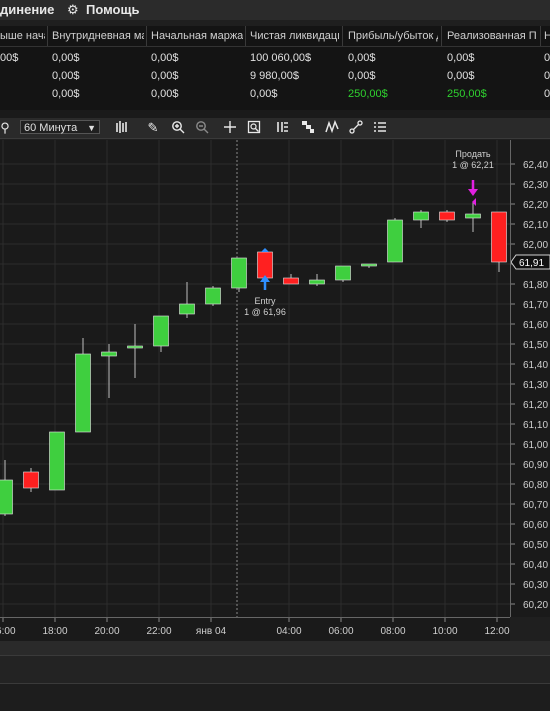 The width and height of the screenshot is (550, 711). What do you see at coordinates (54, 631) in the screenshot?
I see `time-tick-label: 18:00` at bounding box center [54, 631].